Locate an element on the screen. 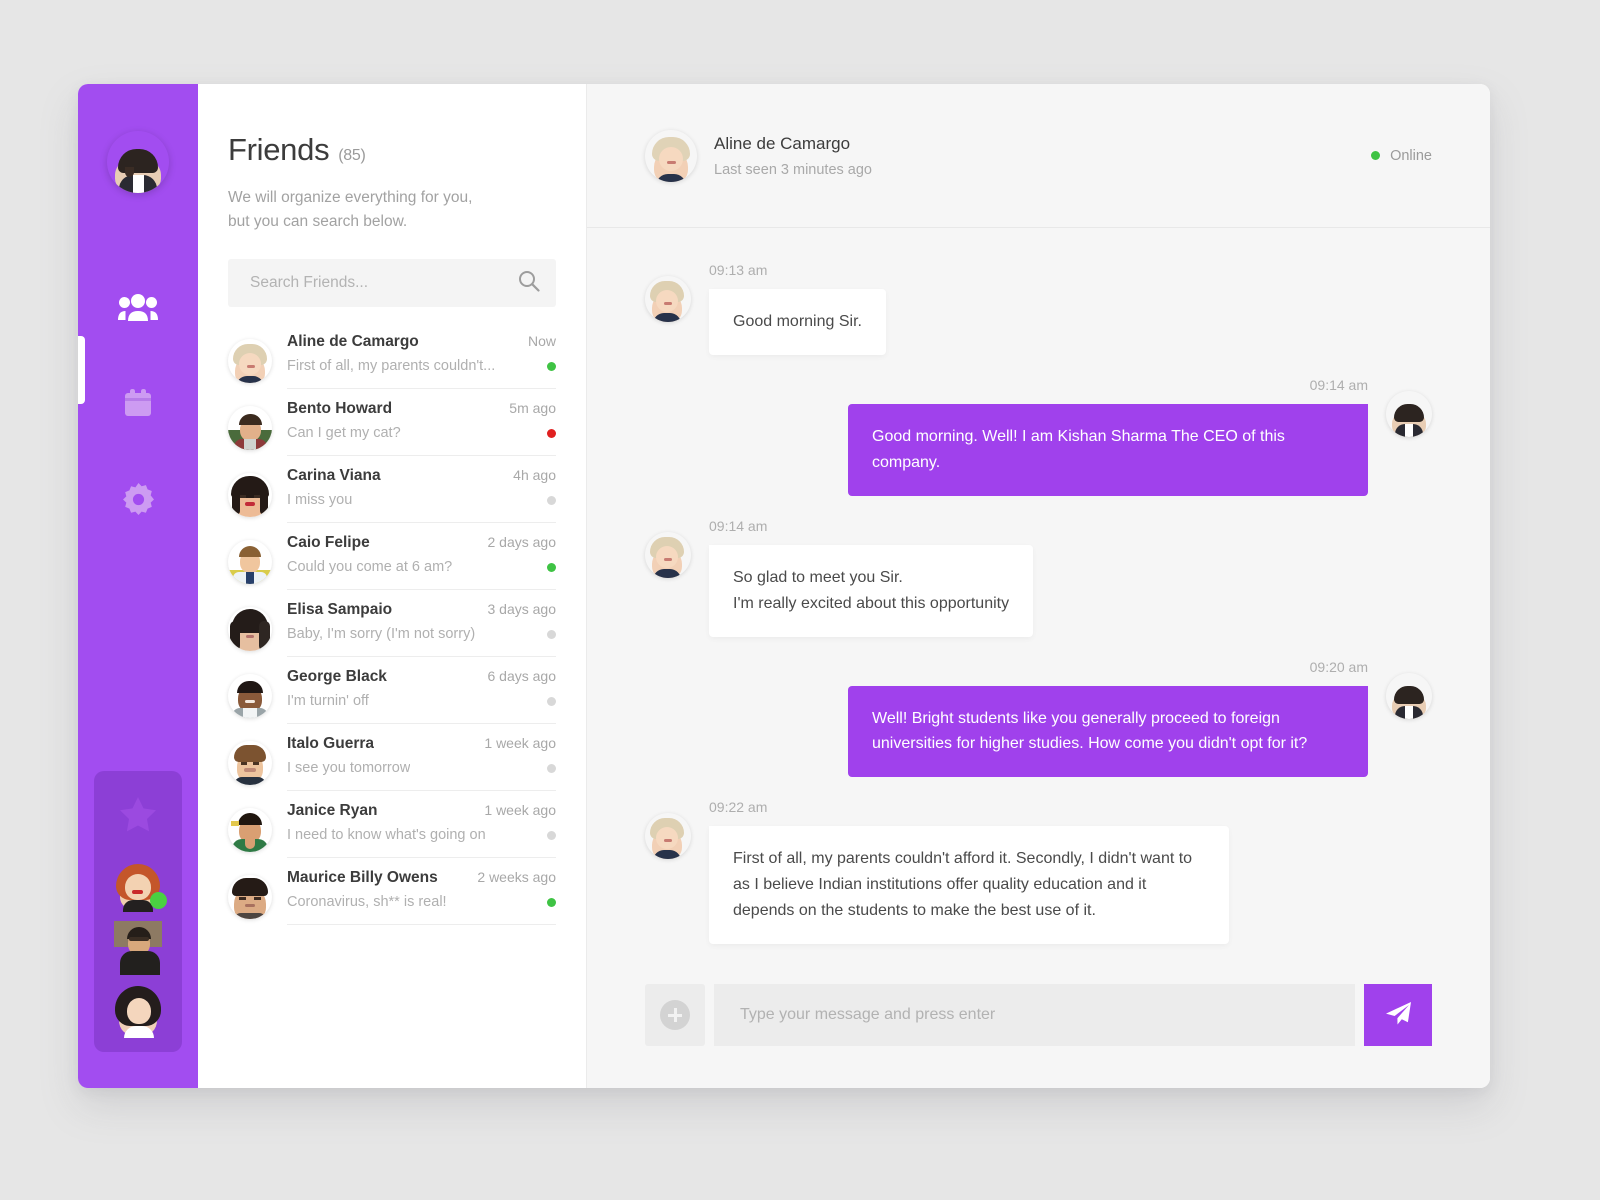 This screenshot has width=1600, height=1200. star-icon is located at coordinates (138, 816).